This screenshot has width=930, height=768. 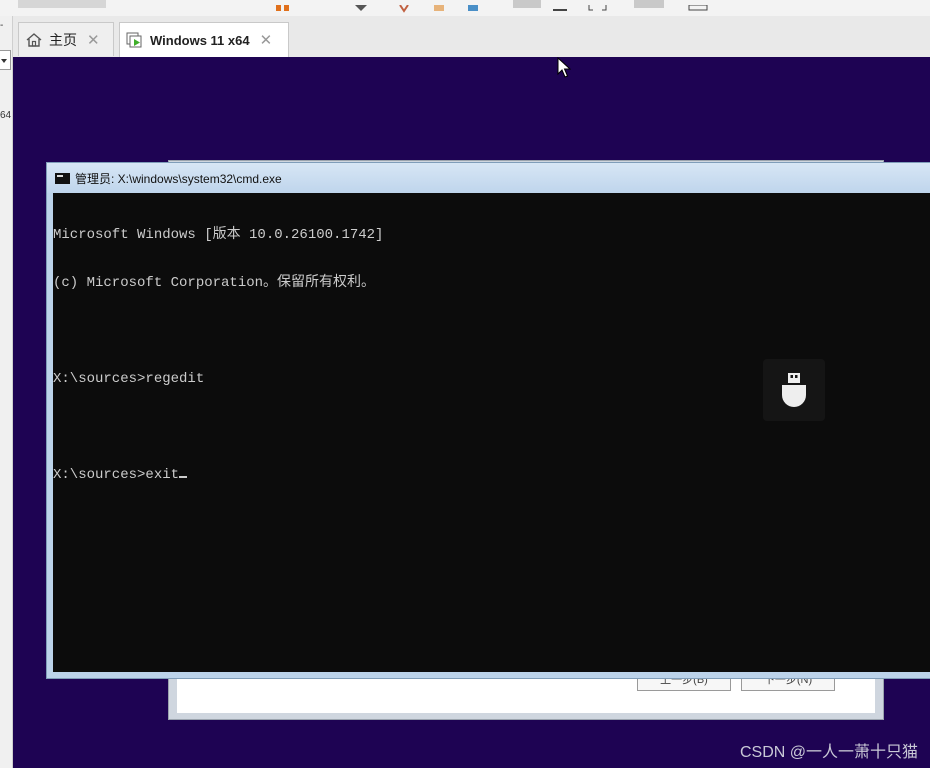 I want to click on send-keys-icon, so click(x=361, y=5).